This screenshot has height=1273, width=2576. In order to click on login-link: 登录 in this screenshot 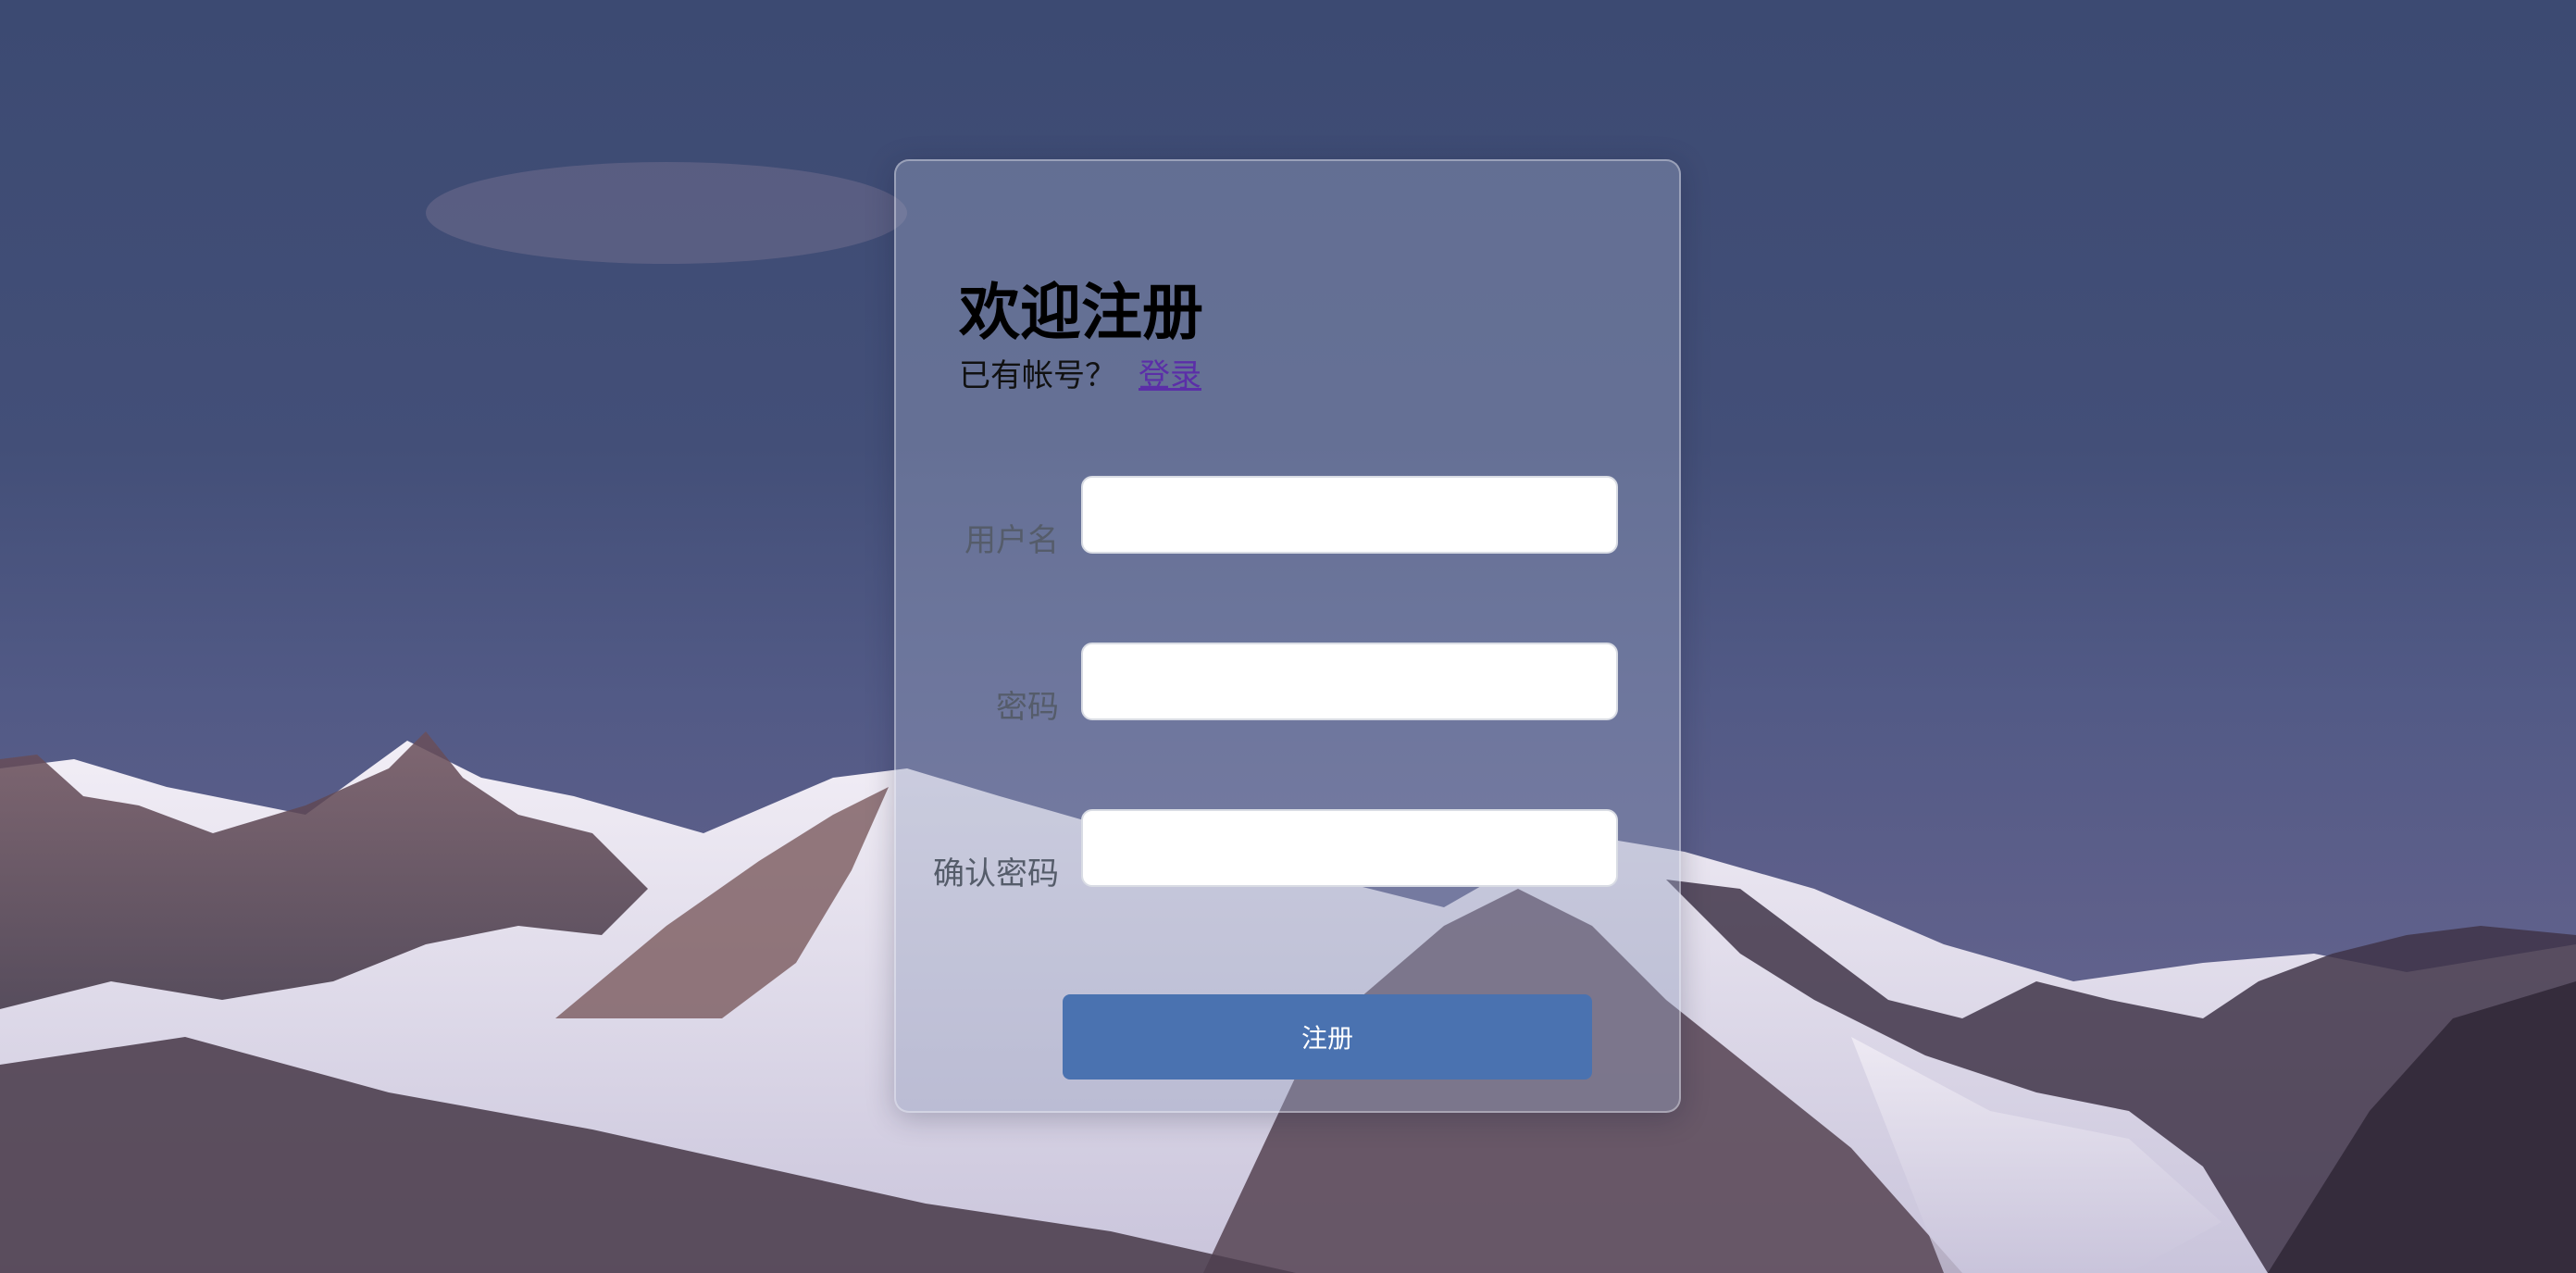, I will do `click(1170, 376)`.